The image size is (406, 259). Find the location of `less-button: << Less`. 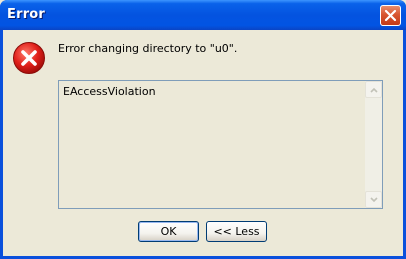

less-button: << Less is located at coordinates (236, 231).